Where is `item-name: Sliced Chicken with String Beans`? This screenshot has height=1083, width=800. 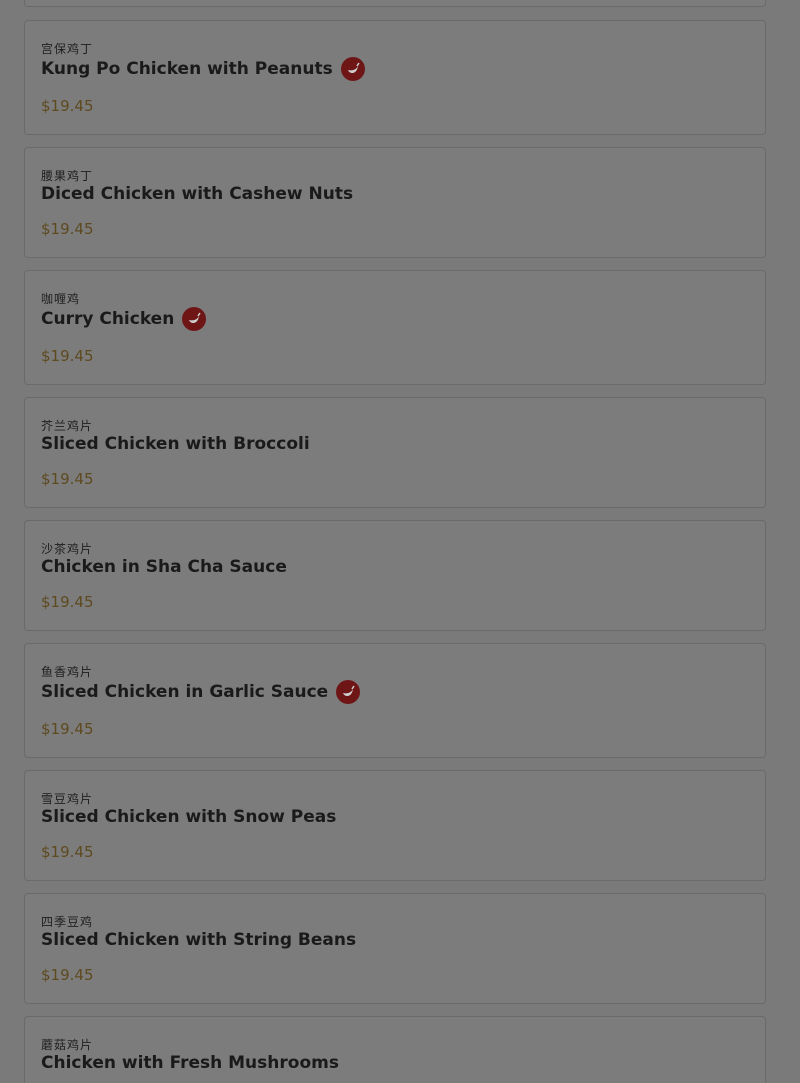
item-name: Sliced Chicken with String Beans is located at coordinates (199, 940).